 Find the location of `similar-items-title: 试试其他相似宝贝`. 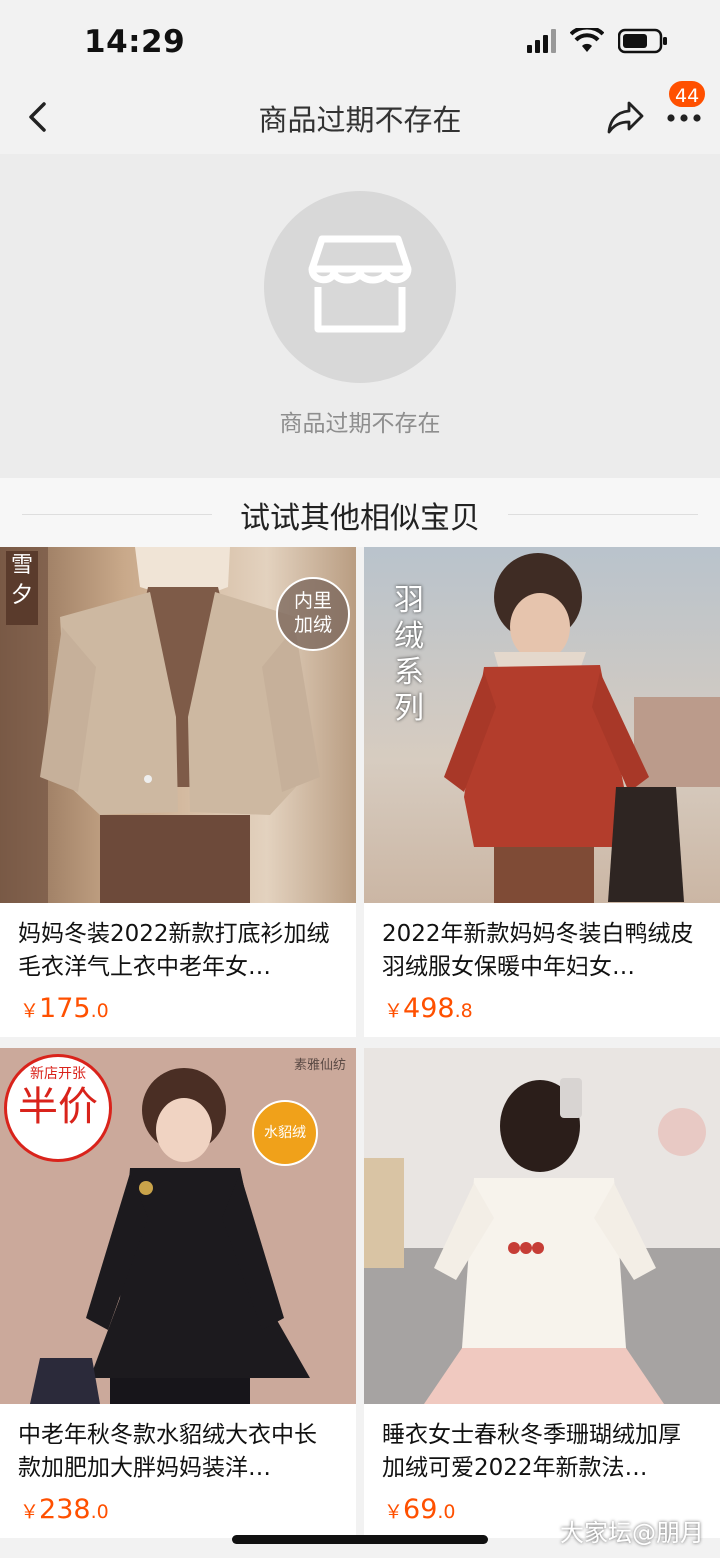

similar-items-title: 试试其他相似宝贝 is located at coordinates (360, 518).